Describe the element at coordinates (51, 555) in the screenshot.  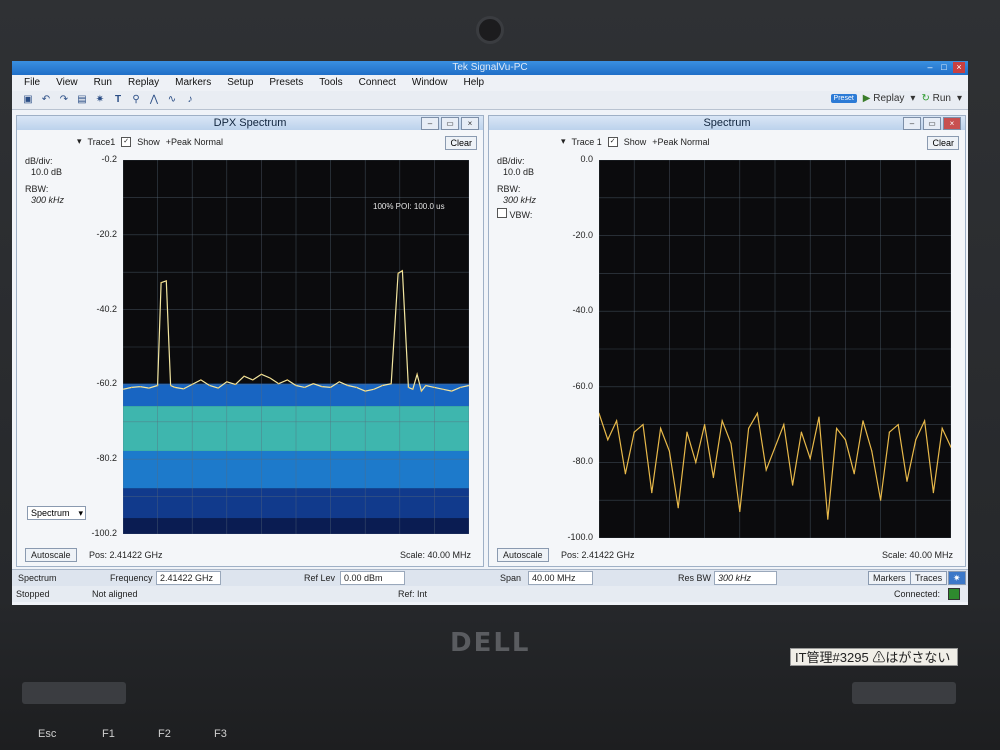
I see `dpx-autoscale-button: Autoscale` at that location.